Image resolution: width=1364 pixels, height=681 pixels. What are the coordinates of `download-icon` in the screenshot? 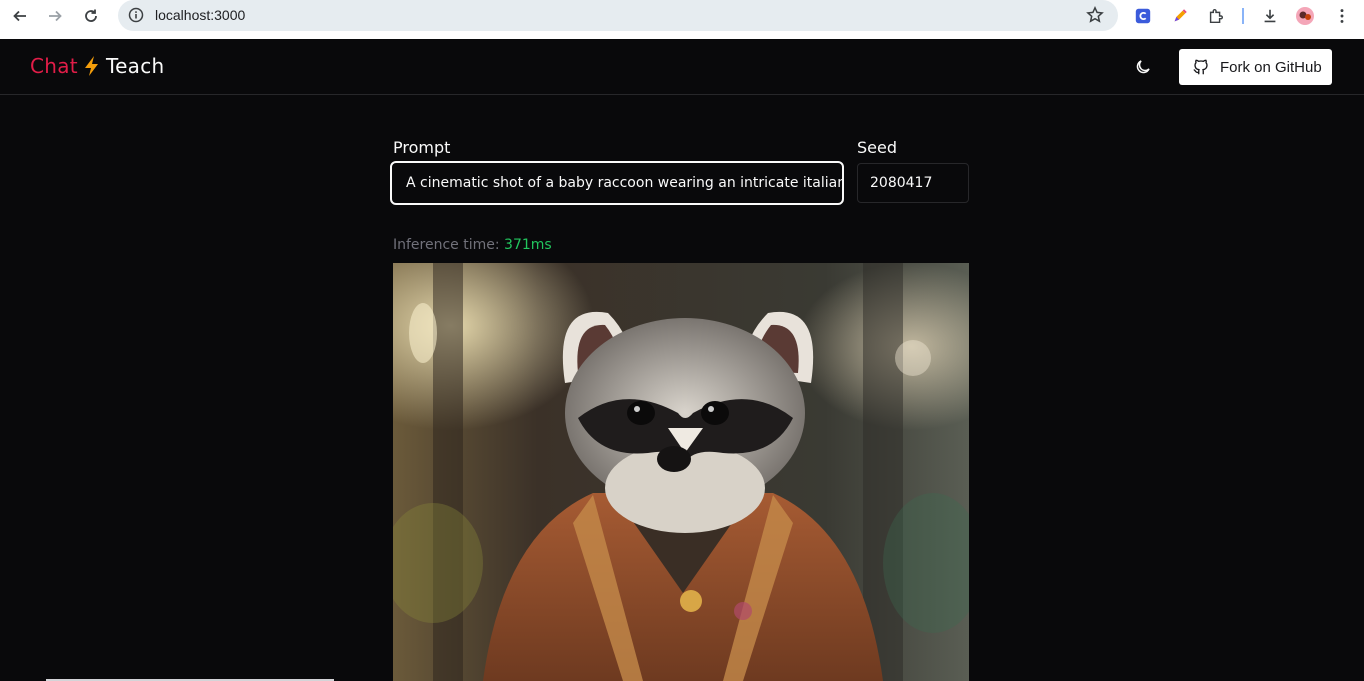 It's located at (1270, 16).